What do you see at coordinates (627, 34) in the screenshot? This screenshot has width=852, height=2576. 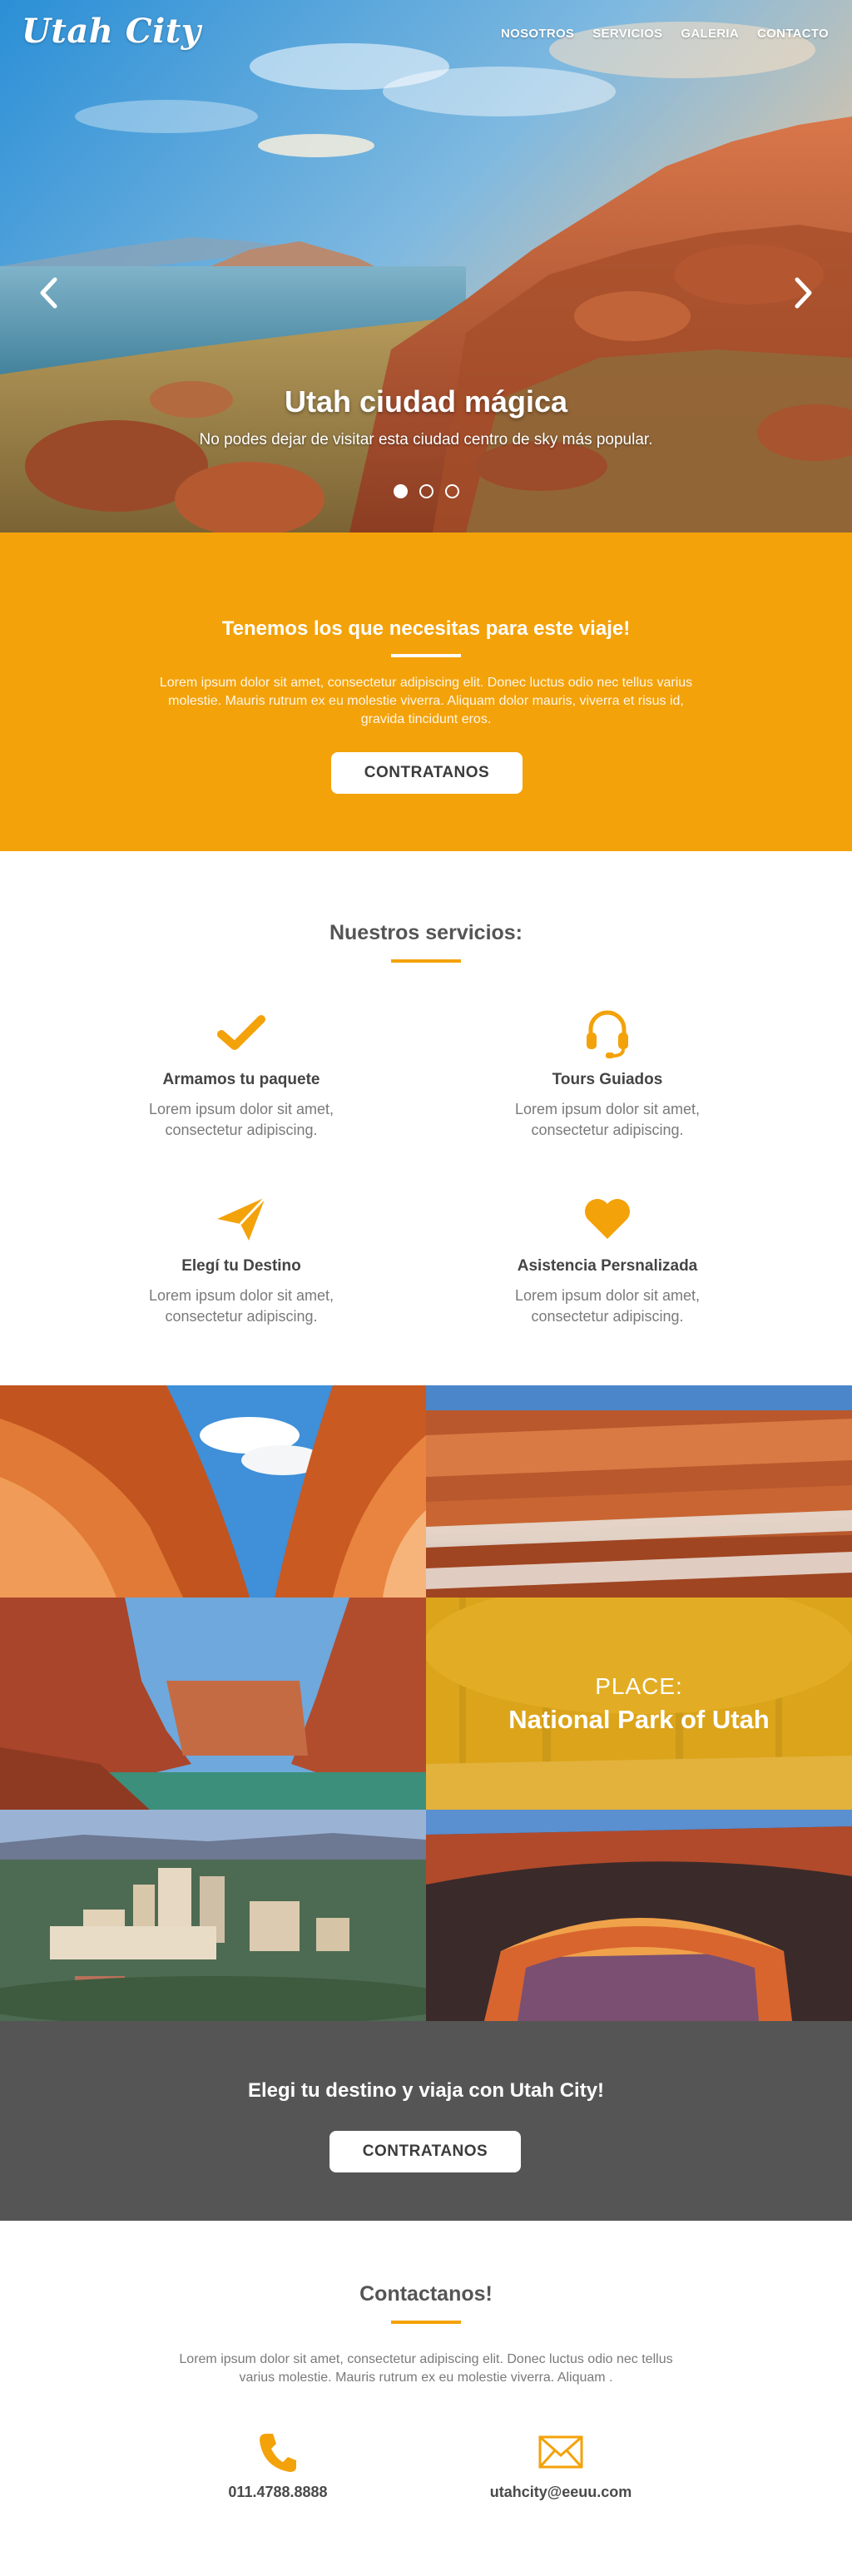 I see `nav-item-servicios: SERVICIOS` at bounding box center [627, 34].